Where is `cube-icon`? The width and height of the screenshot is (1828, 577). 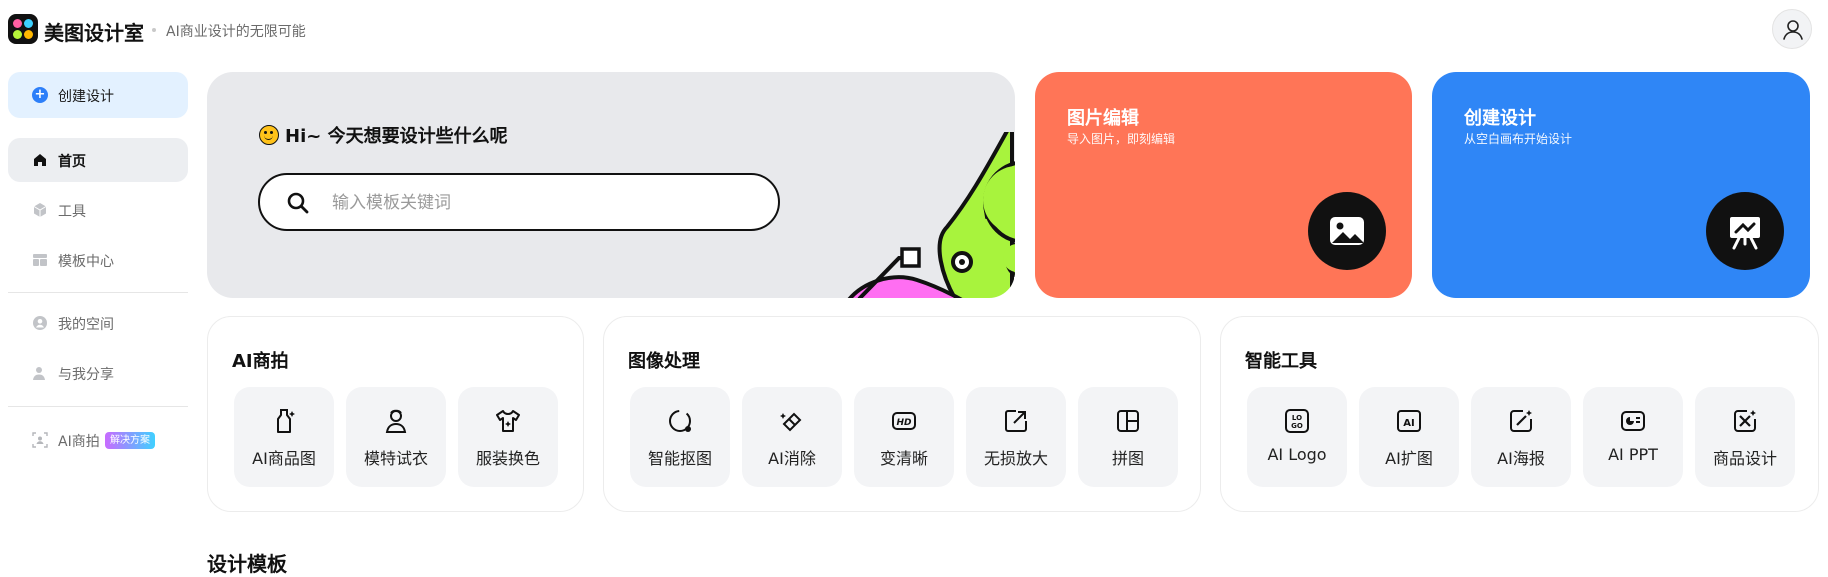 cube-icon is located at coordinates (40, 210).